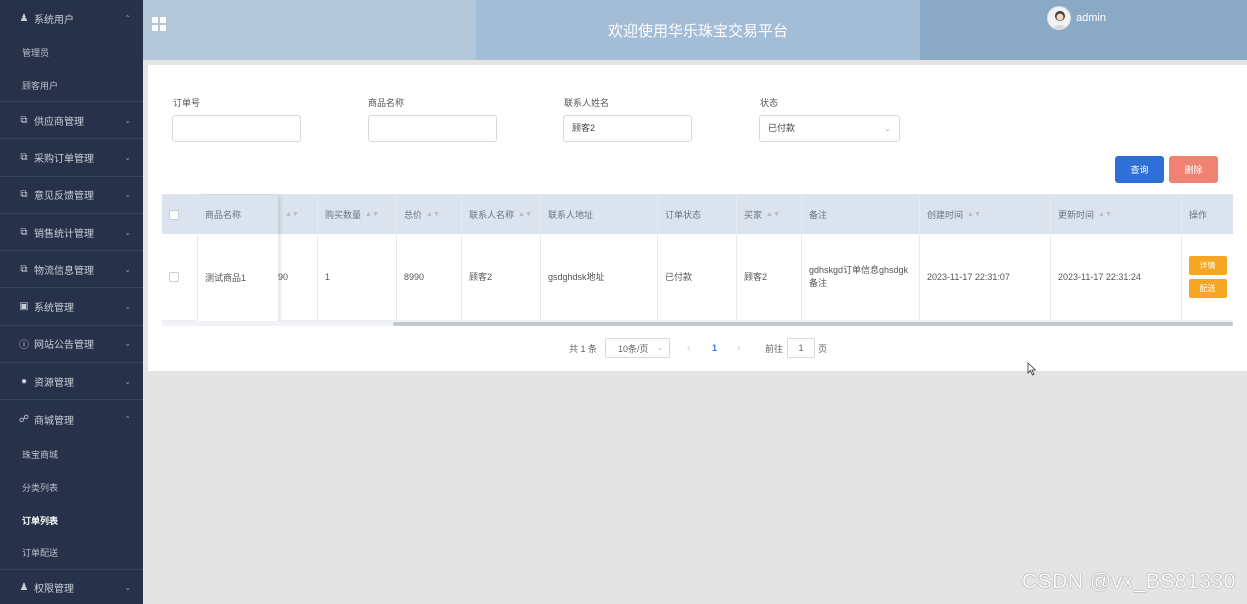 The width and height of the screenshot is (1247, 604). What do you see at coordinates (688, 348) in the screenshot?
I see `prev-page-icon: ‹` at bounding box center [688, 348].